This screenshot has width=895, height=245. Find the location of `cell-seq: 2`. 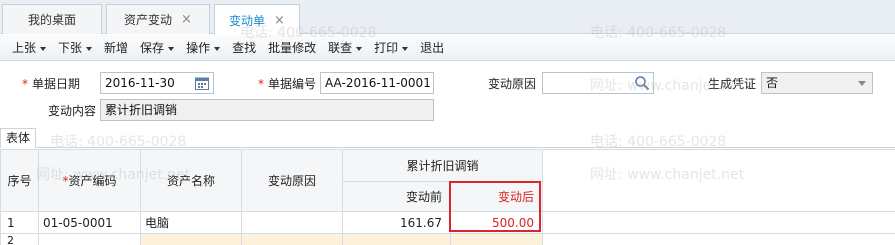

cell-seq: 2 is located at coordinates (19, 239).